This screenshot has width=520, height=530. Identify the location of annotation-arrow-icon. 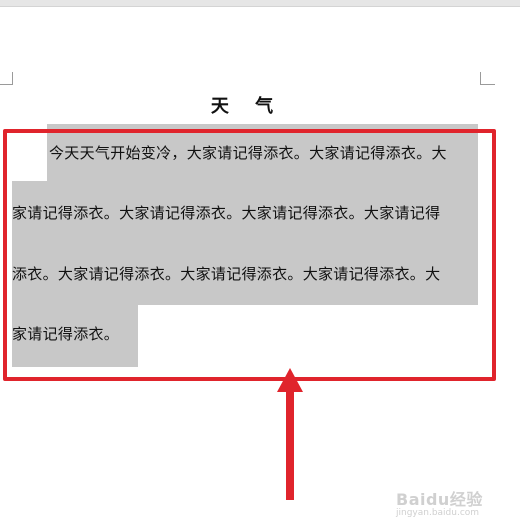
(290, 434).